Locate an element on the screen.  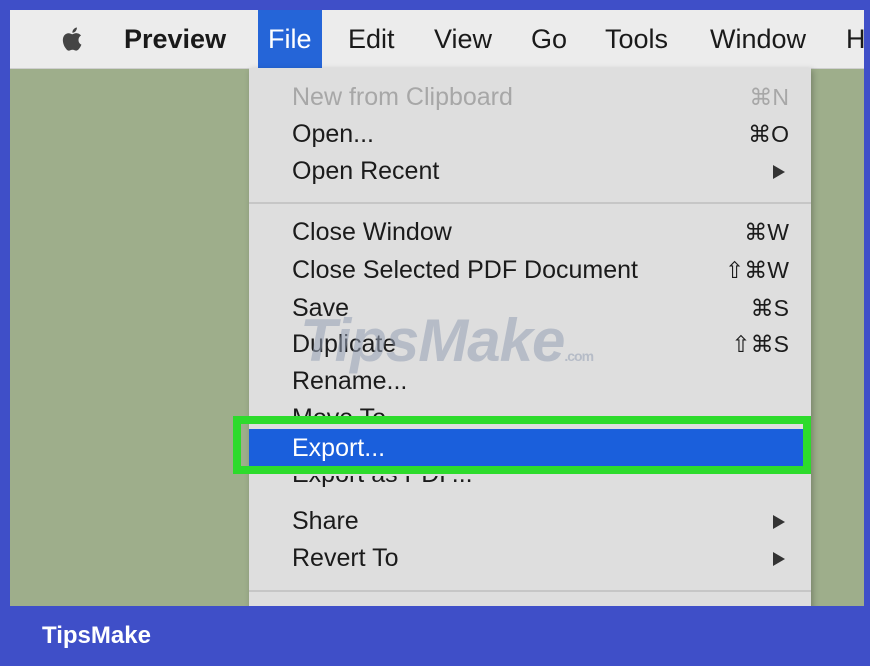
menu-item-revert-to: Revert To is located at coordinates (530, 558).